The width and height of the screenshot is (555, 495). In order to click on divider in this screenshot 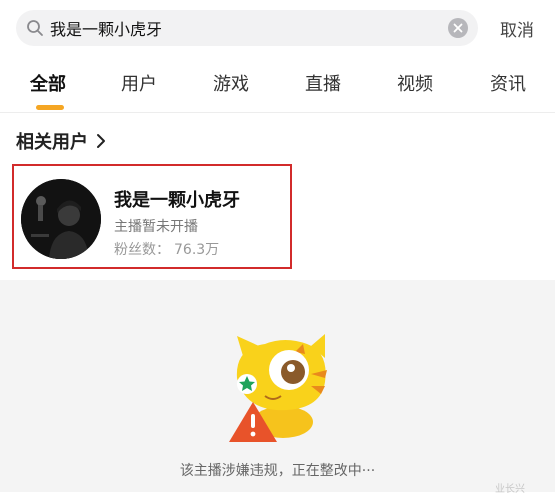, I will do `click(277, 112)`.